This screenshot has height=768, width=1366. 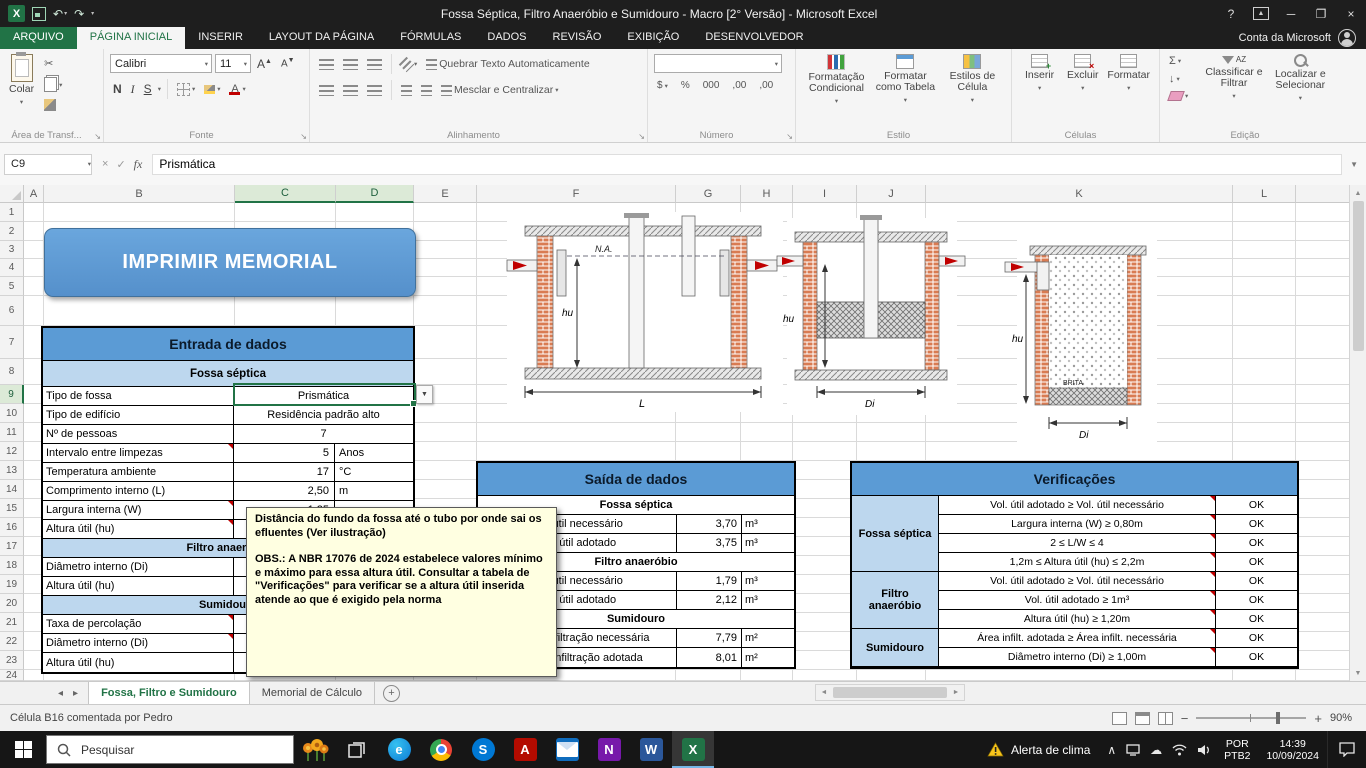 What do you see at coordinates (441, 749) in the screenshot?
I see `chrome-taskbar-button` at bounding box center [441, 749].